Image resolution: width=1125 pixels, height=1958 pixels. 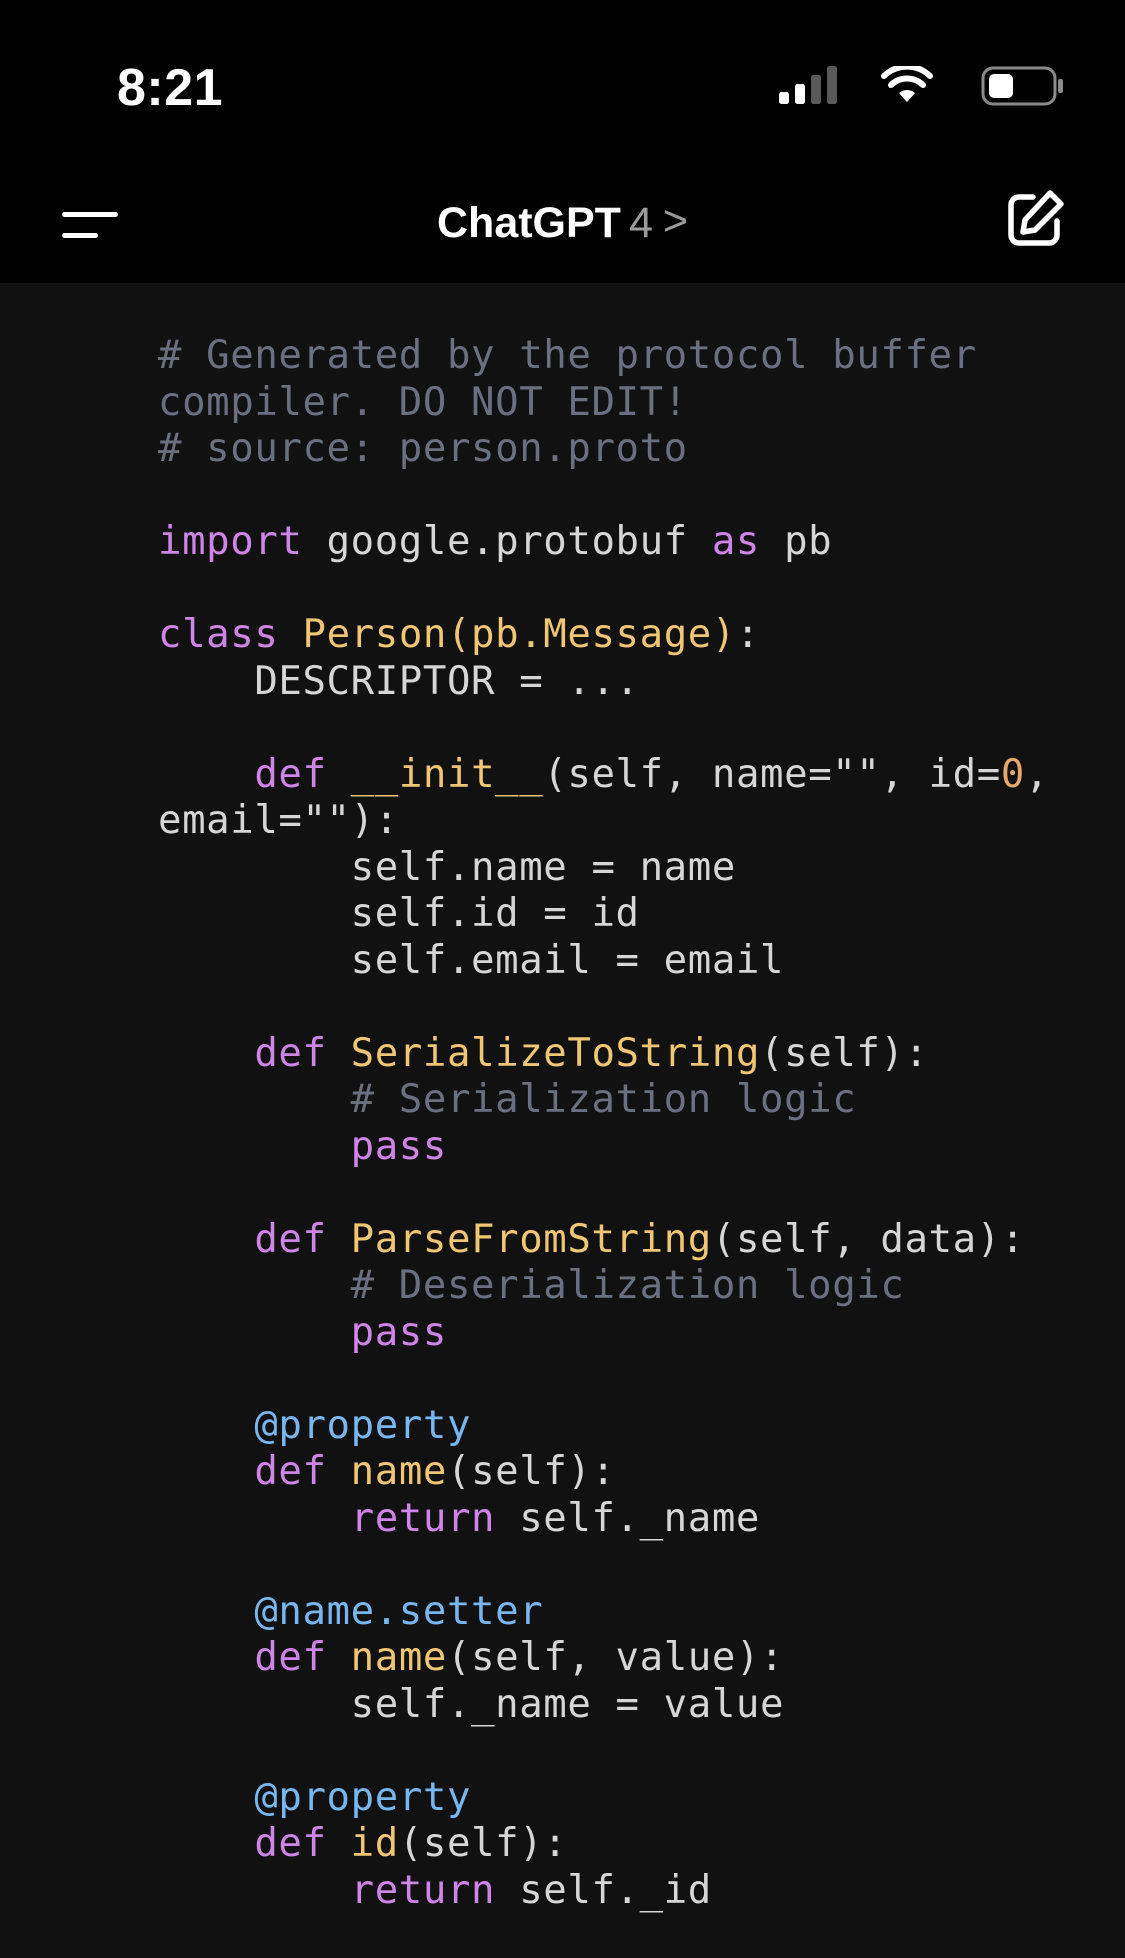 I want to click on code-line: return self._name, so click(x=555, y=1518).